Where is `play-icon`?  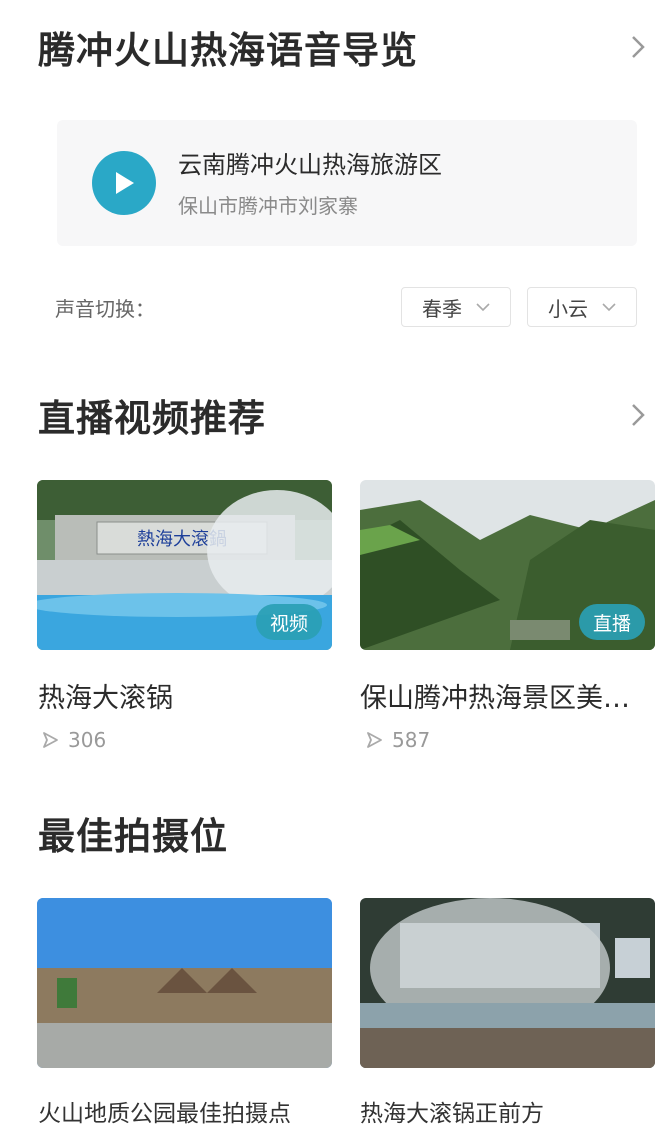 play-icon is located at coordinates (125, 183).